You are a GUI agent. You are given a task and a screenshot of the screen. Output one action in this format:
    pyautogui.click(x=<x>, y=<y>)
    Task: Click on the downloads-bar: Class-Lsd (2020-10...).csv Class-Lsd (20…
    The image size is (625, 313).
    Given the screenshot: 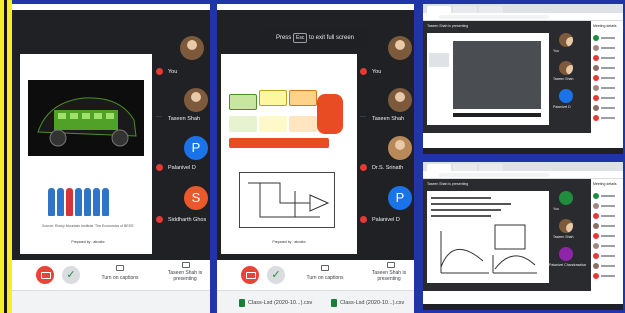 What is the action you would take?
    pyautogui.click(x=315, y=301)
    